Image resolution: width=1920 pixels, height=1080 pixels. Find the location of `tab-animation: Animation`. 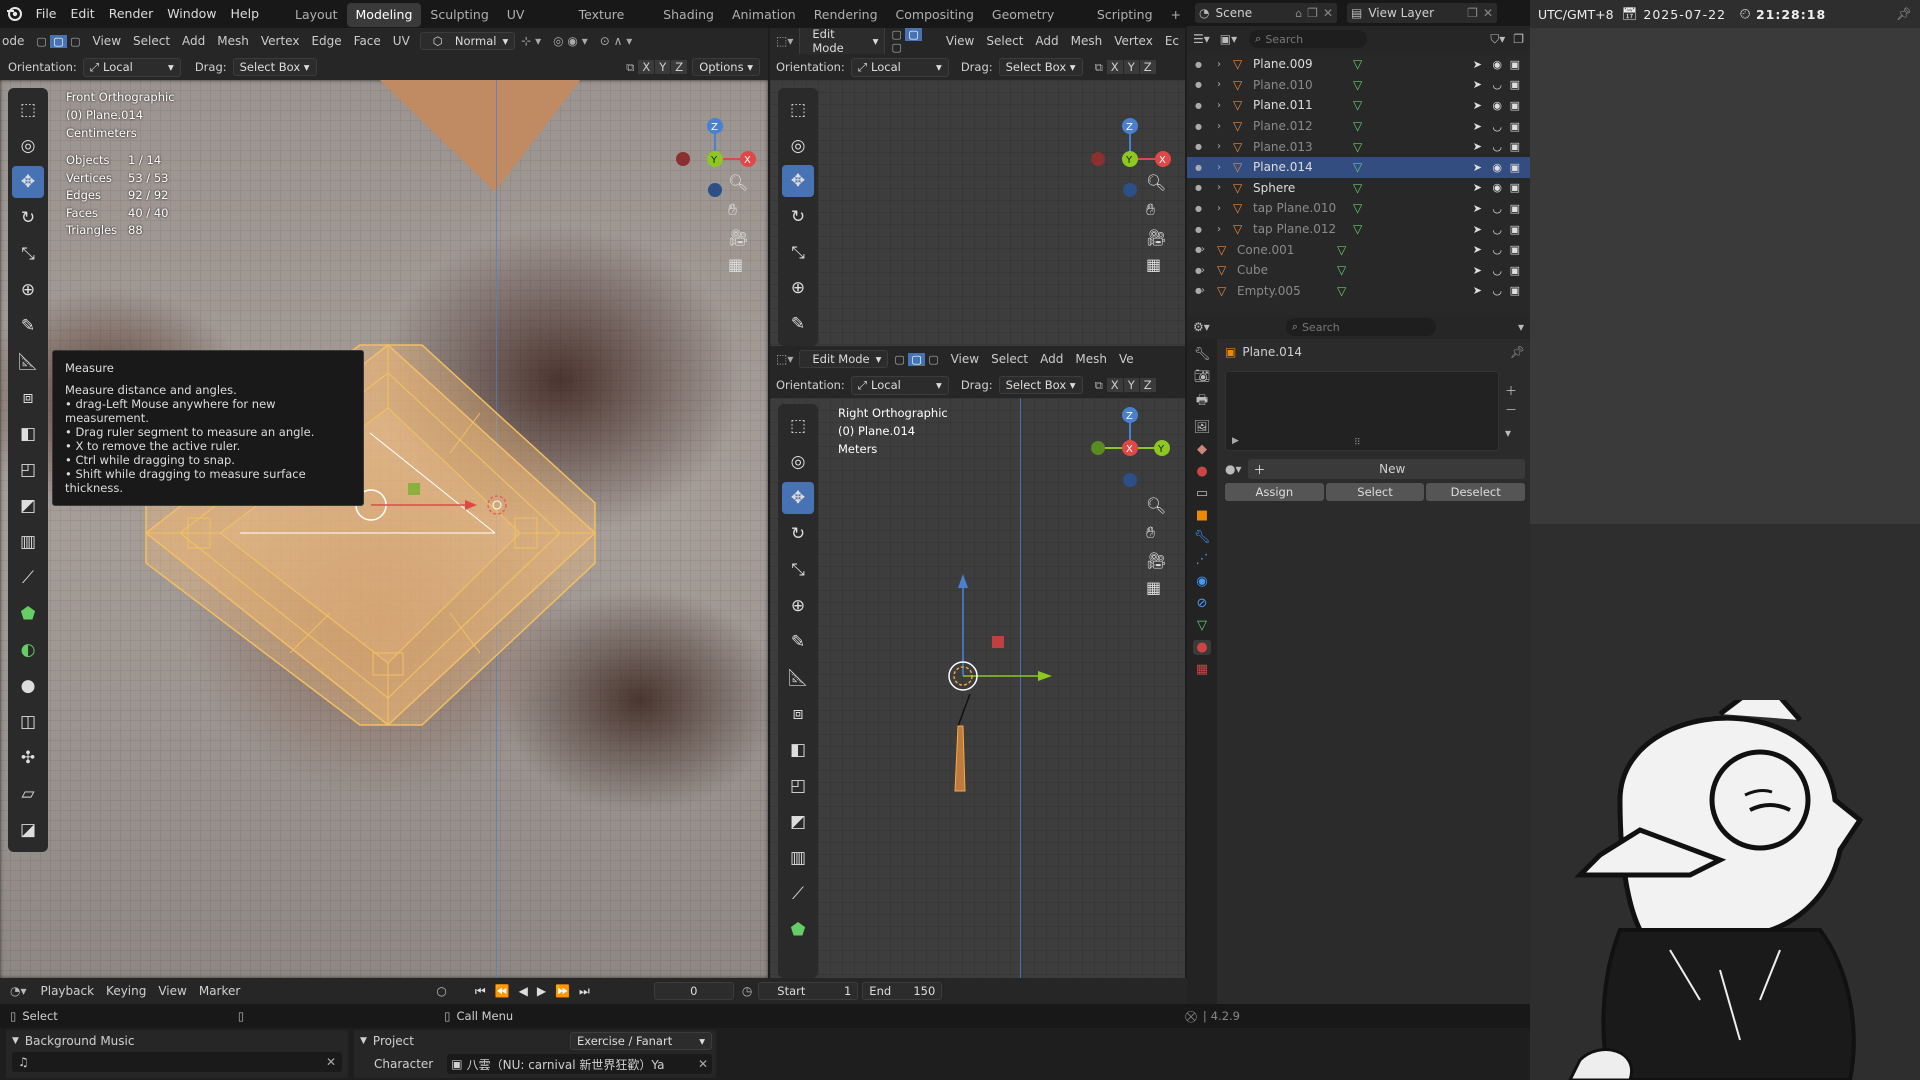

tab-animation: Animation is located at coordinates (764, 15).